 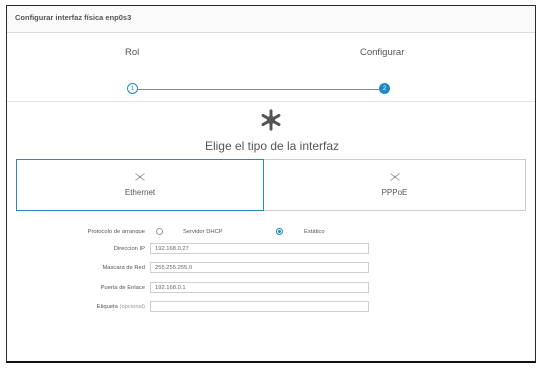 What do you see at coordinates (159, 231) in the screenshot?
I see `dhcp-radio` at bounding box center [159, 231].